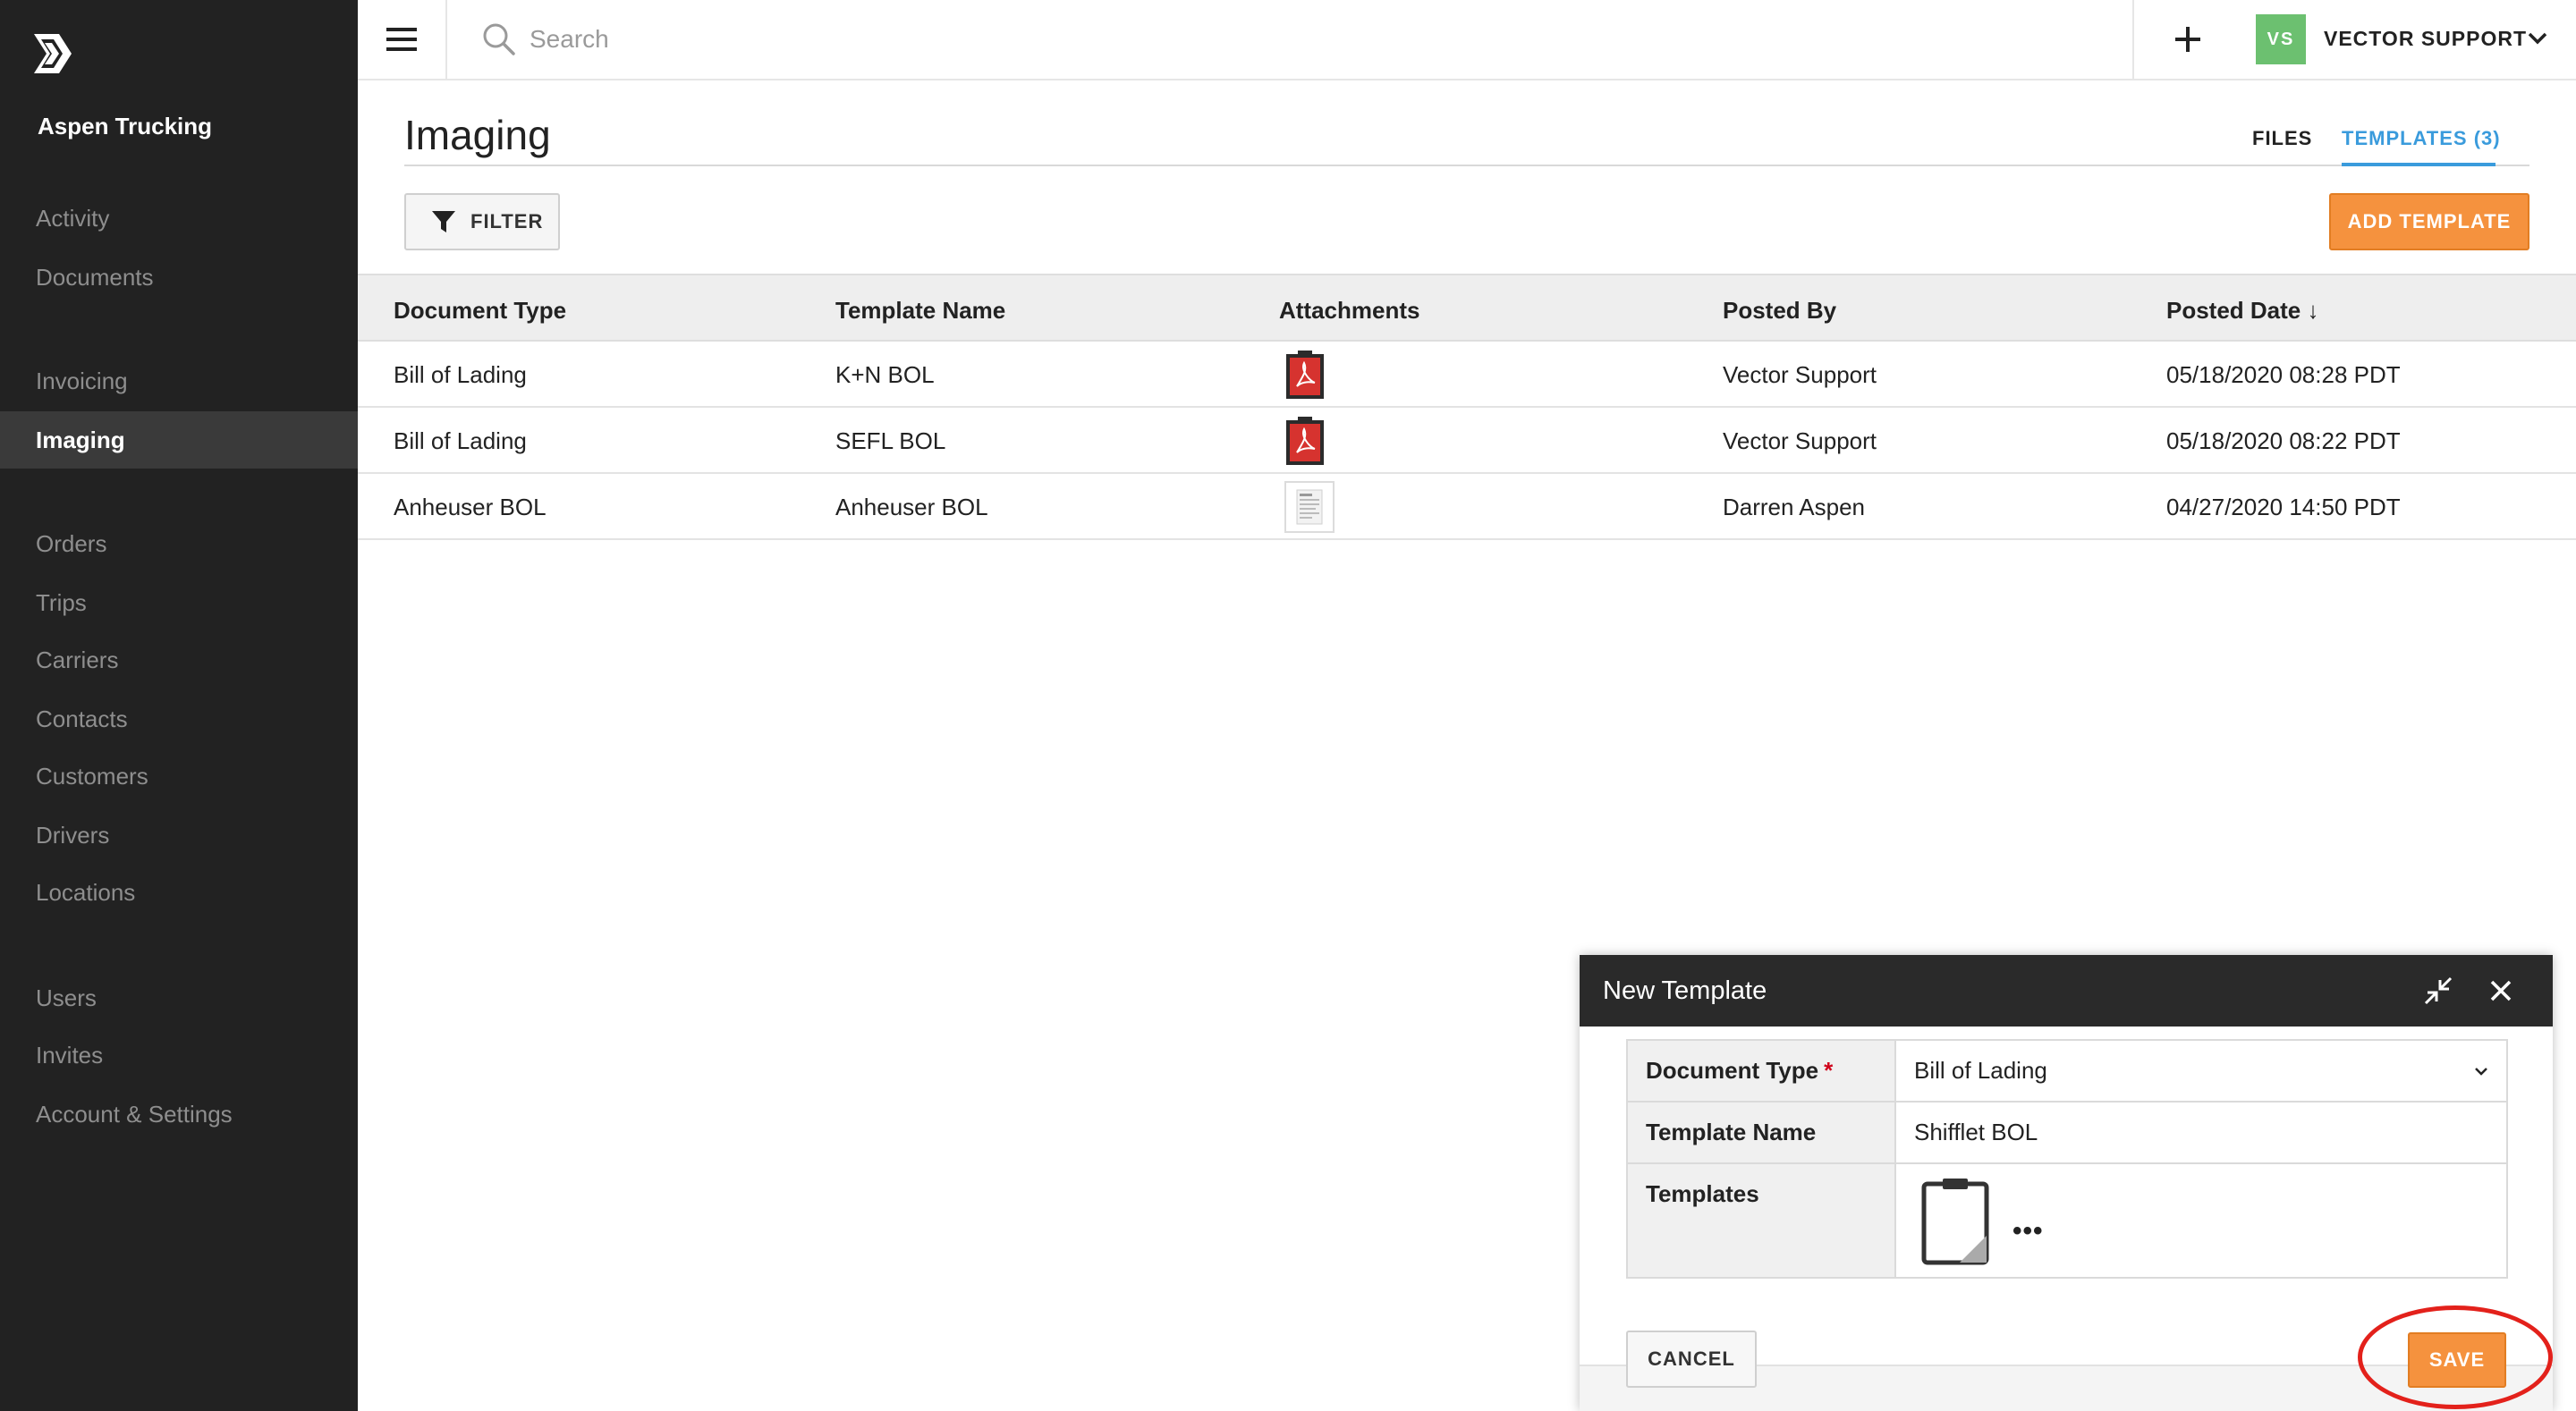 The height and width of the screenshot is (1411, 2576). Describe the element at coordinates (2133, 39) in the screenshot. I see `topbar-divider` at that location.